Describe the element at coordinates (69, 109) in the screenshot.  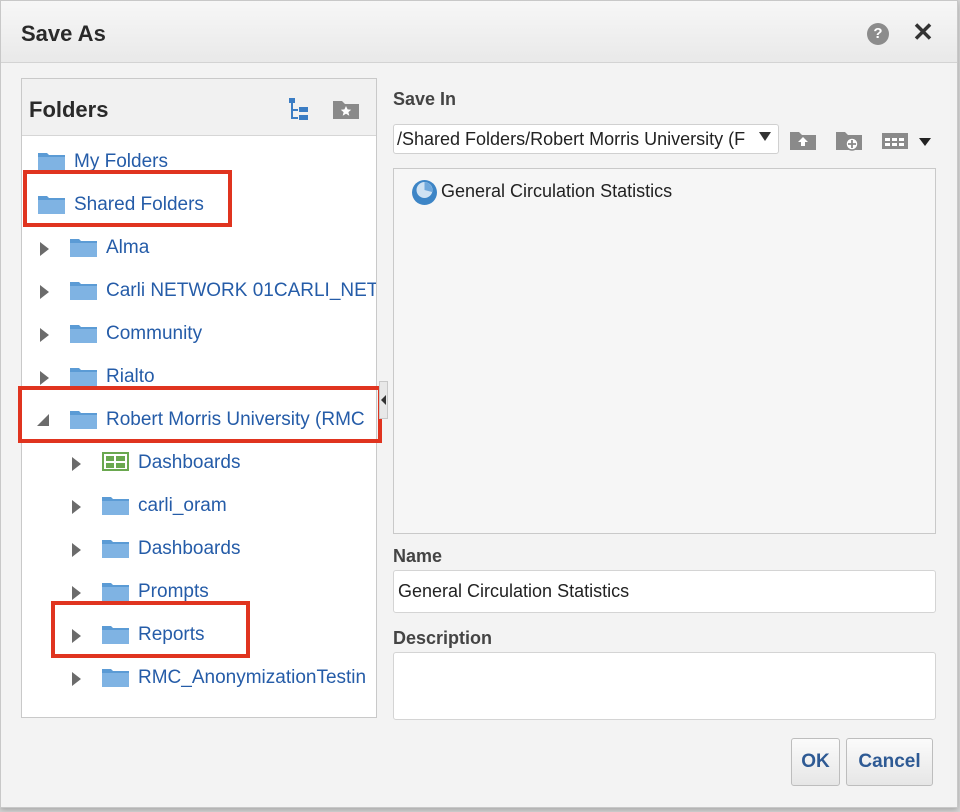
I see `folders-title: Folders` at that location.